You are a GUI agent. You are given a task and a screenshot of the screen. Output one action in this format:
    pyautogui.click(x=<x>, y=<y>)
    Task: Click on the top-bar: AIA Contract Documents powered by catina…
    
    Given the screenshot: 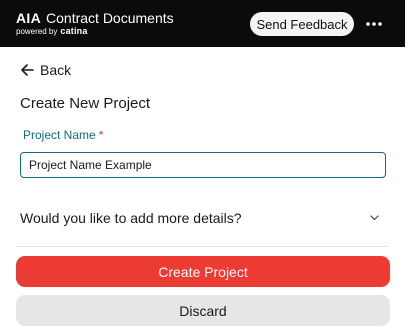 What is the action you would take?
    pyautogui.click(x=202, y=23)
    